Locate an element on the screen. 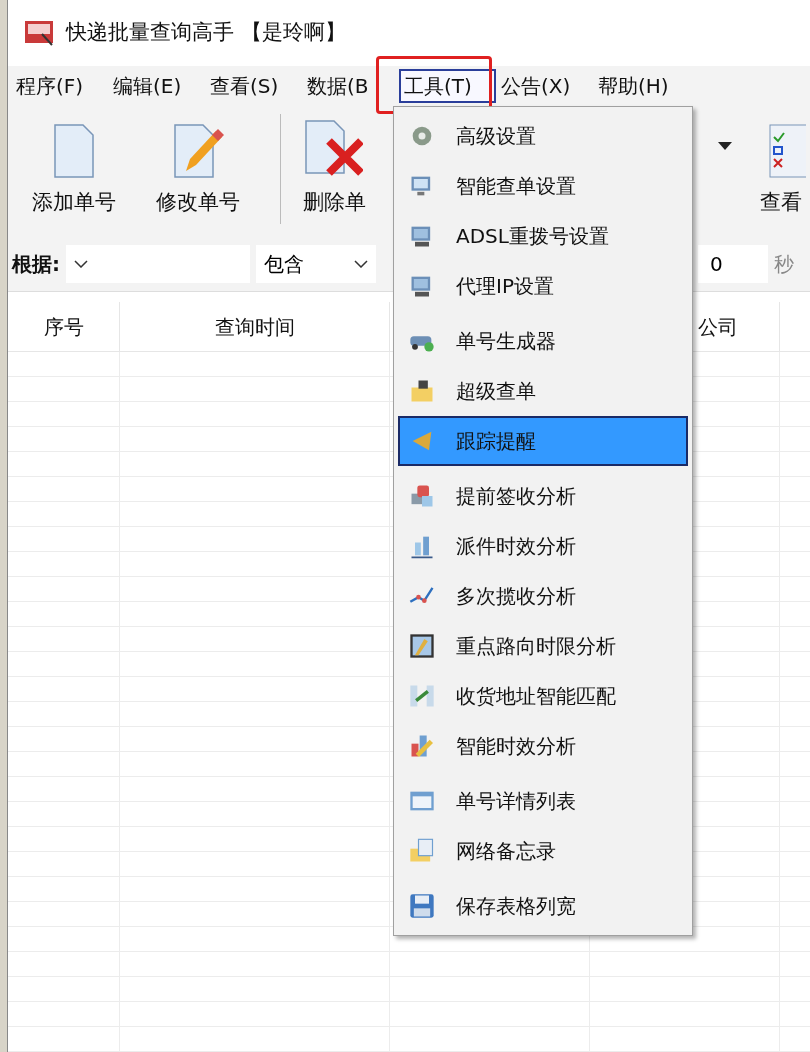  menu-item: ADSL重拨号设置 is located at coordinates (543, 236).